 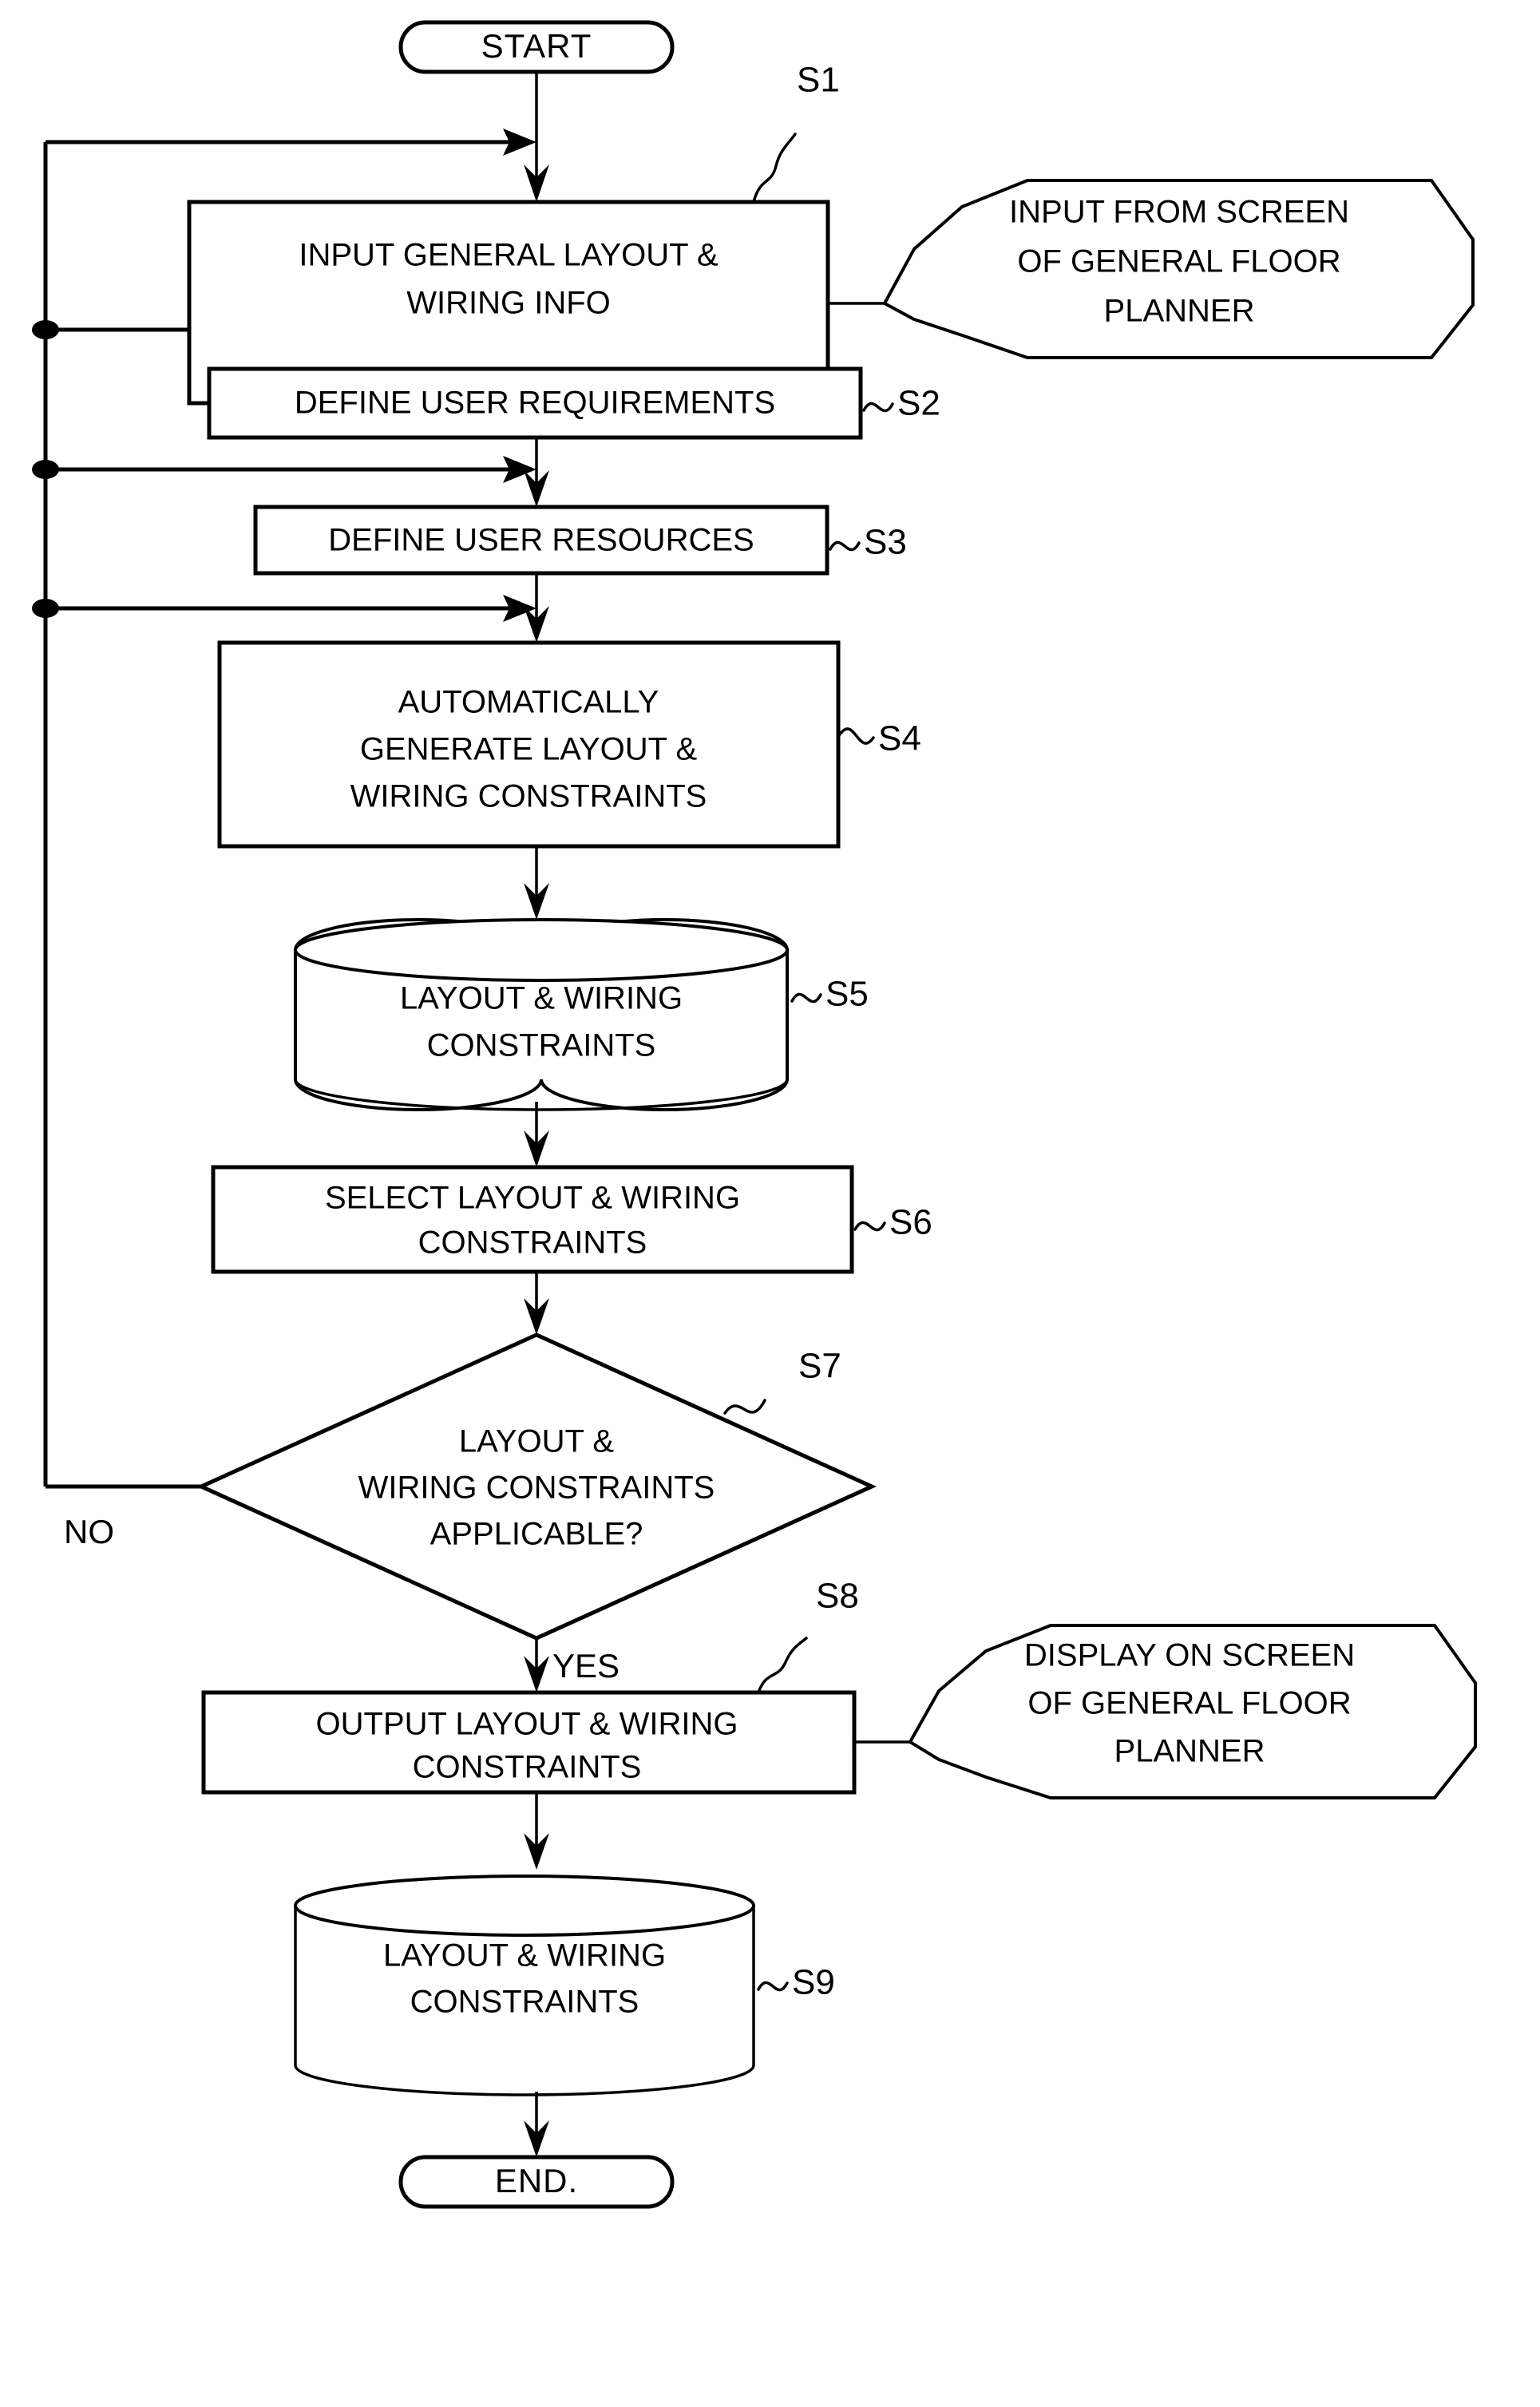 I want to click on node-s5: LAYOUT & WIRING CONSTRAINTS, so click(x=541, y=1015).